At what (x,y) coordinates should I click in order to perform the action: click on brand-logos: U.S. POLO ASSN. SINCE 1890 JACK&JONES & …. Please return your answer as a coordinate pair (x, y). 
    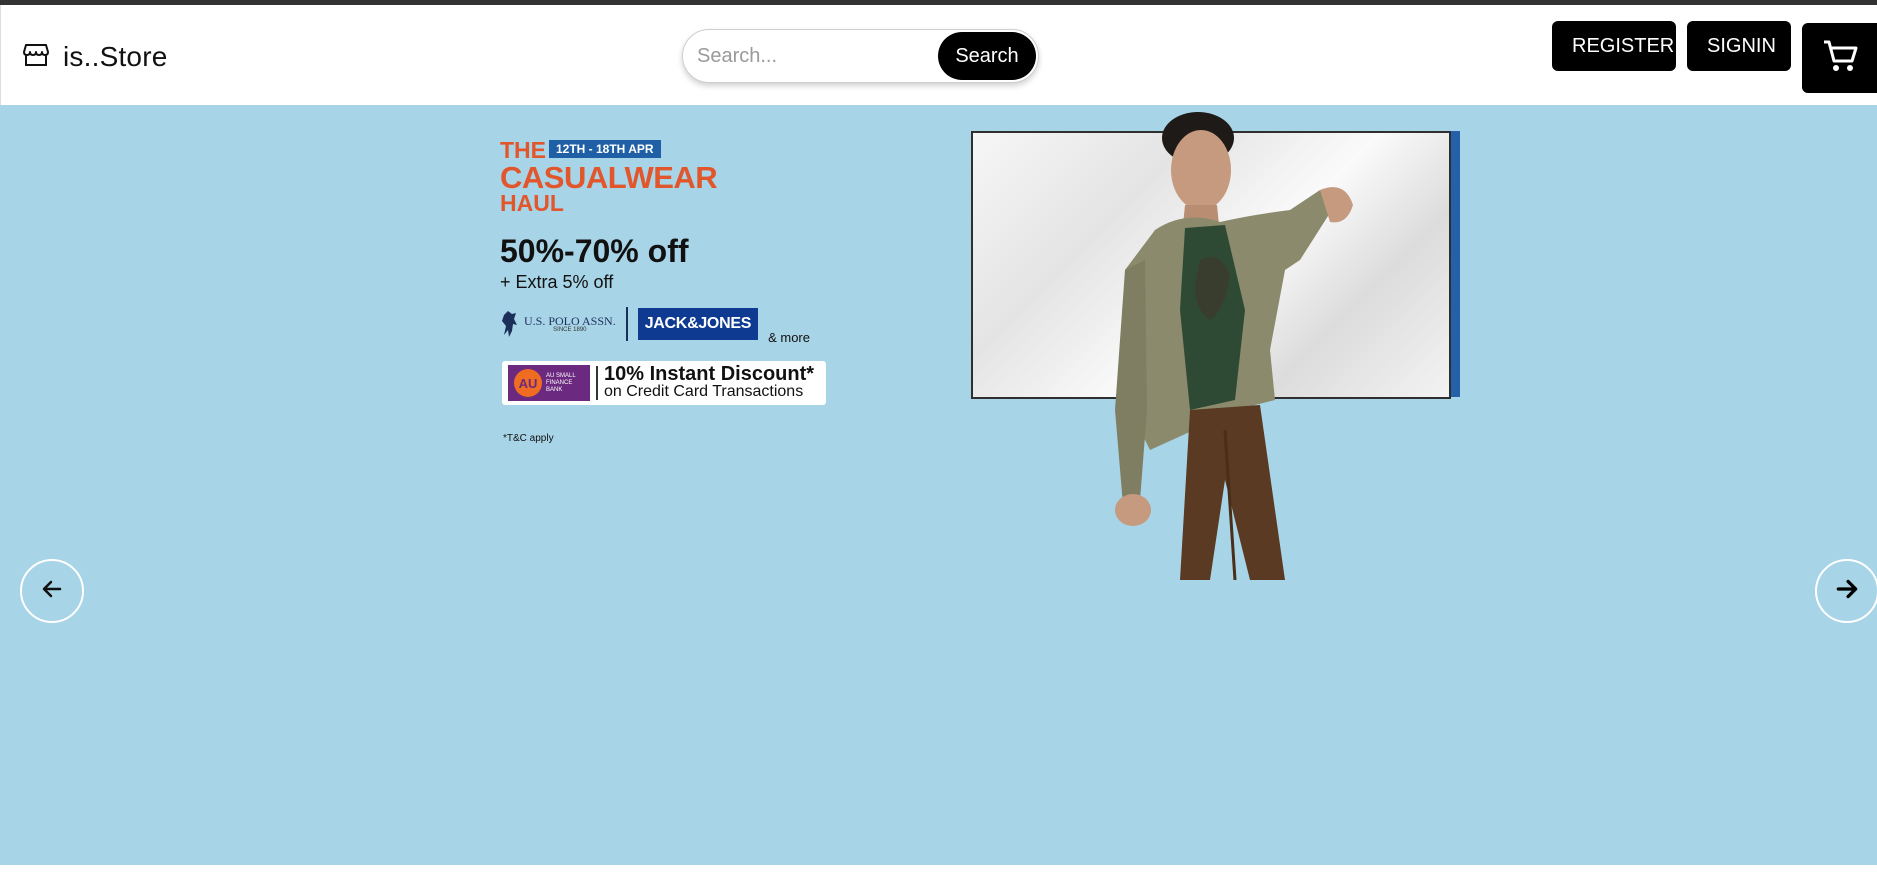
    Looking at the image, I should click on (655, 326).